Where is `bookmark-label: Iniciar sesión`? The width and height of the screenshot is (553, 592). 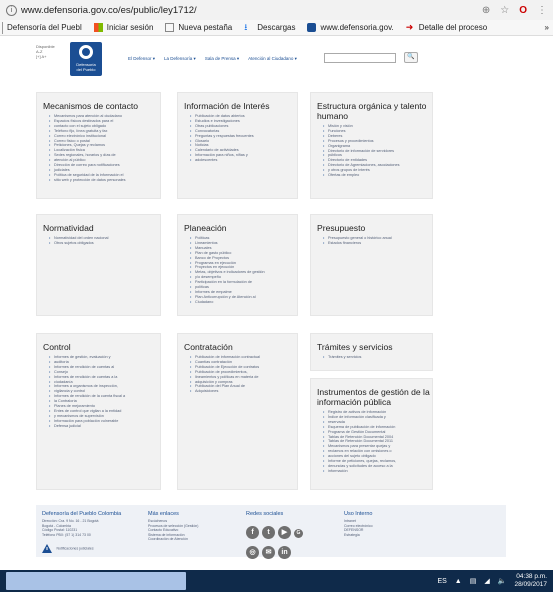
bookmark-label: Iniciar sesión is located at coordinates (130, 27).